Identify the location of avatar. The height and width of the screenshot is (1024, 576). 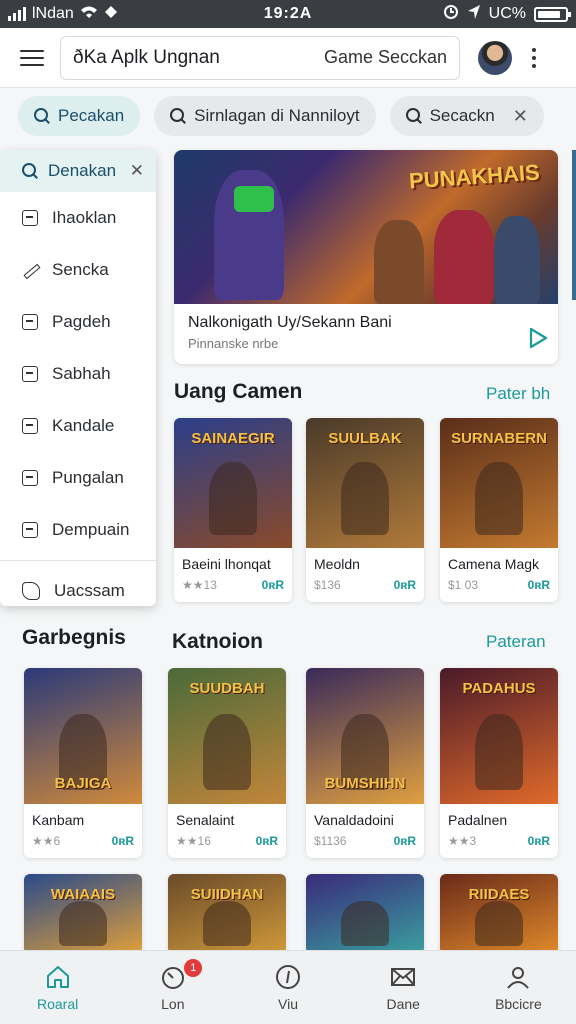
(495, 57).